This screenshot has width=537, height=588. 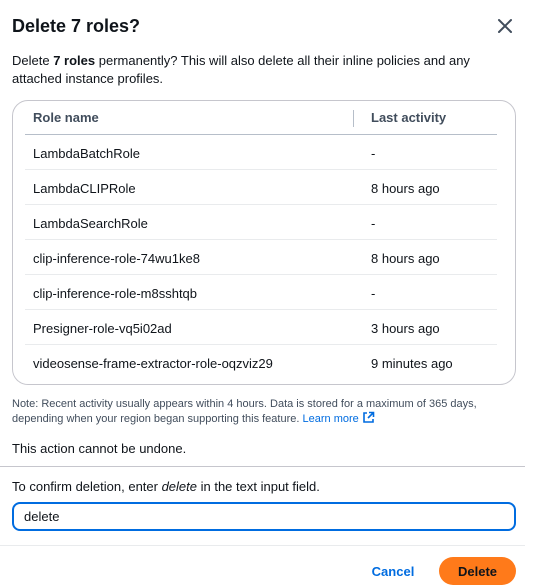 I want to click on last-activity-cell: 9 minutes ago, so click(x=412, y=363).